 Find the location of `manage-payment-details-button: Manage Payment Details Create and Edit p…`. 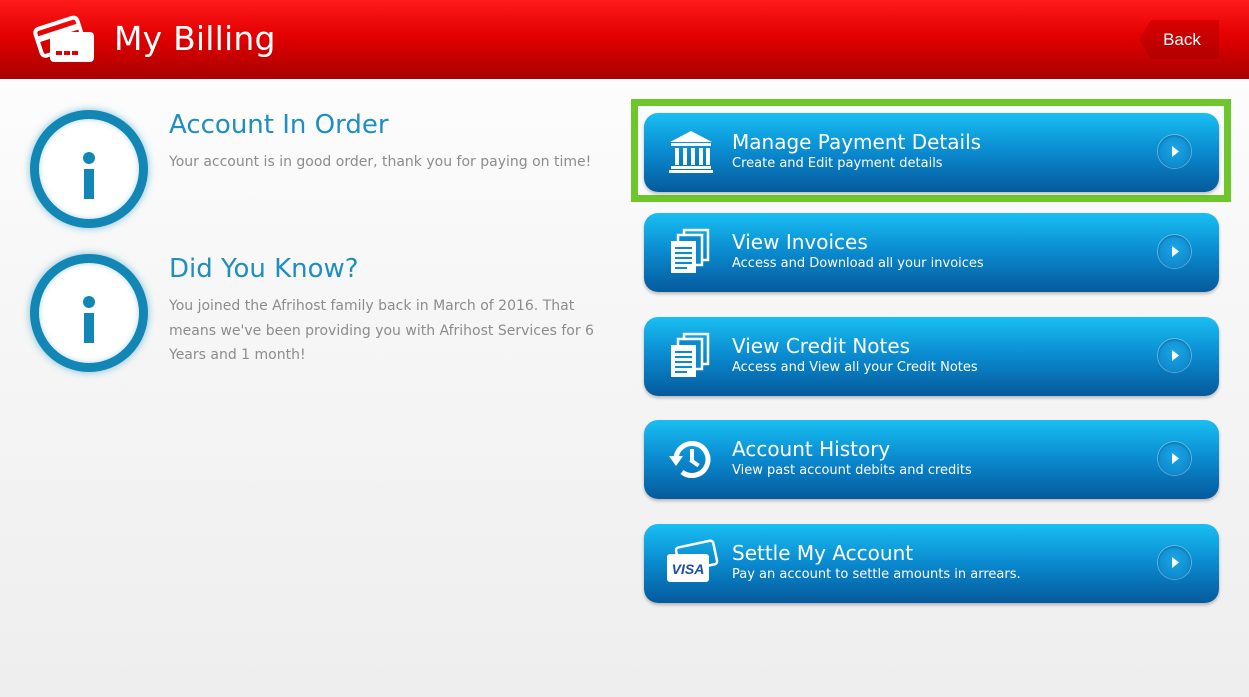

manage-payment-details-button: Manage Payment Details Create and Edit p… is located at coordinates (931, 152).